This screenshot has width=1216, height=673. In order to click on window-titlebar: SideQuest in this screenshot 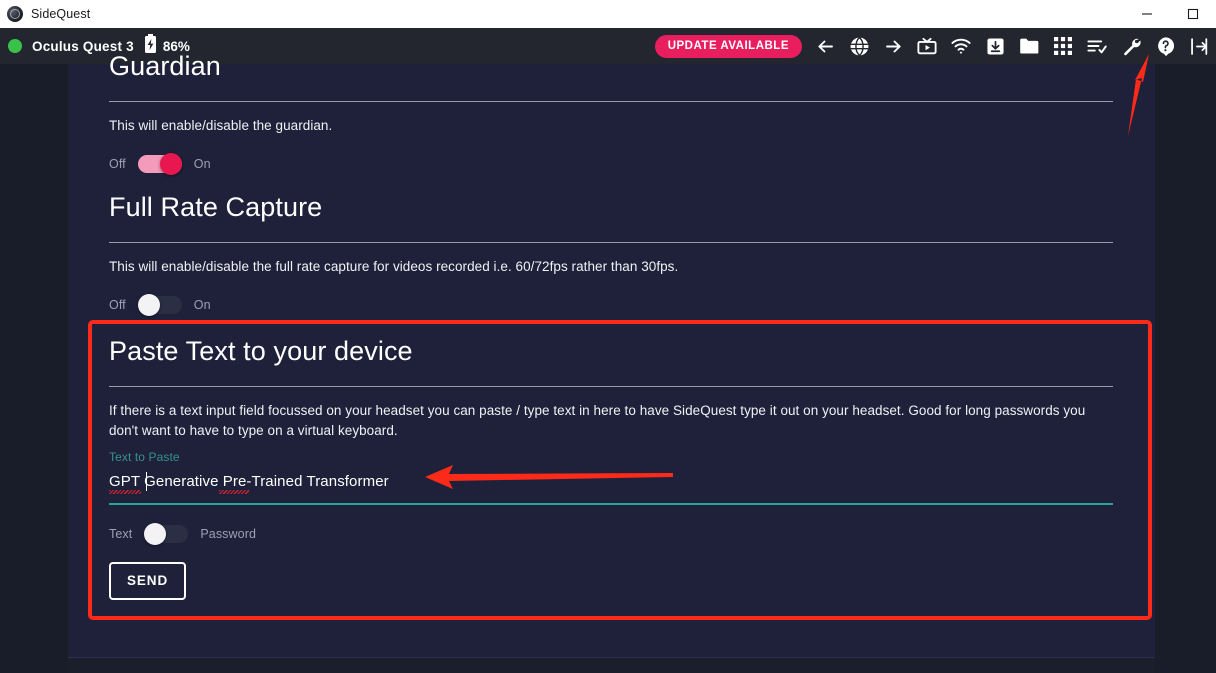, I will do `click(608, 14)`.